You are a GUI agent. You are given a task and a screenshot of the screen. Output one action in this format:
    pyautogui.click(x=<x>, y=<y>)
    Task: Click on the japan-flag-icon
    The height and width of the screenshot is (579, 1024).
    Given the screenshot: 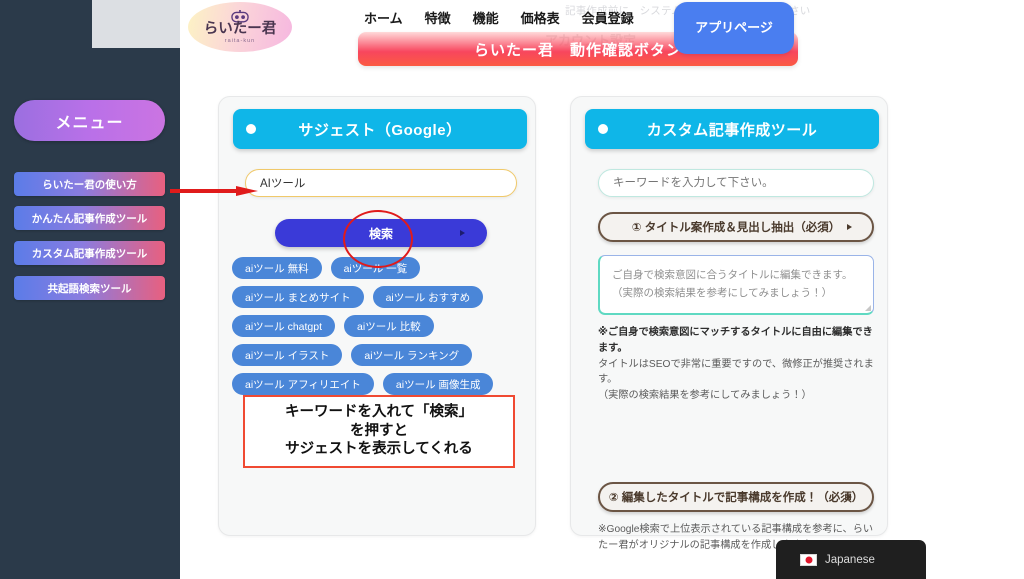 What is the action you would take?
    pyautogui.click(x=808, y=559)
    